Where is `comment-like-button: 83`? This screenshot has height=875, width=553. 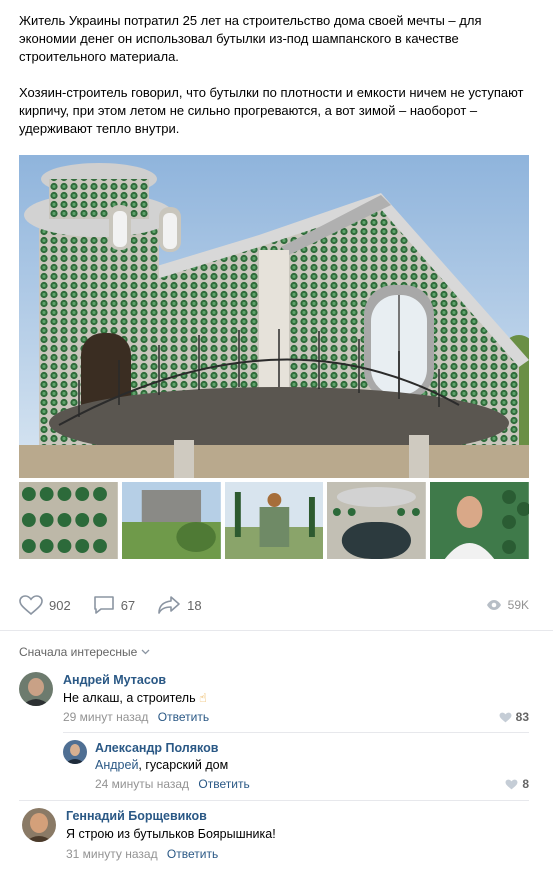
comment-like-button: 83 is located at coordinates (514, 717).